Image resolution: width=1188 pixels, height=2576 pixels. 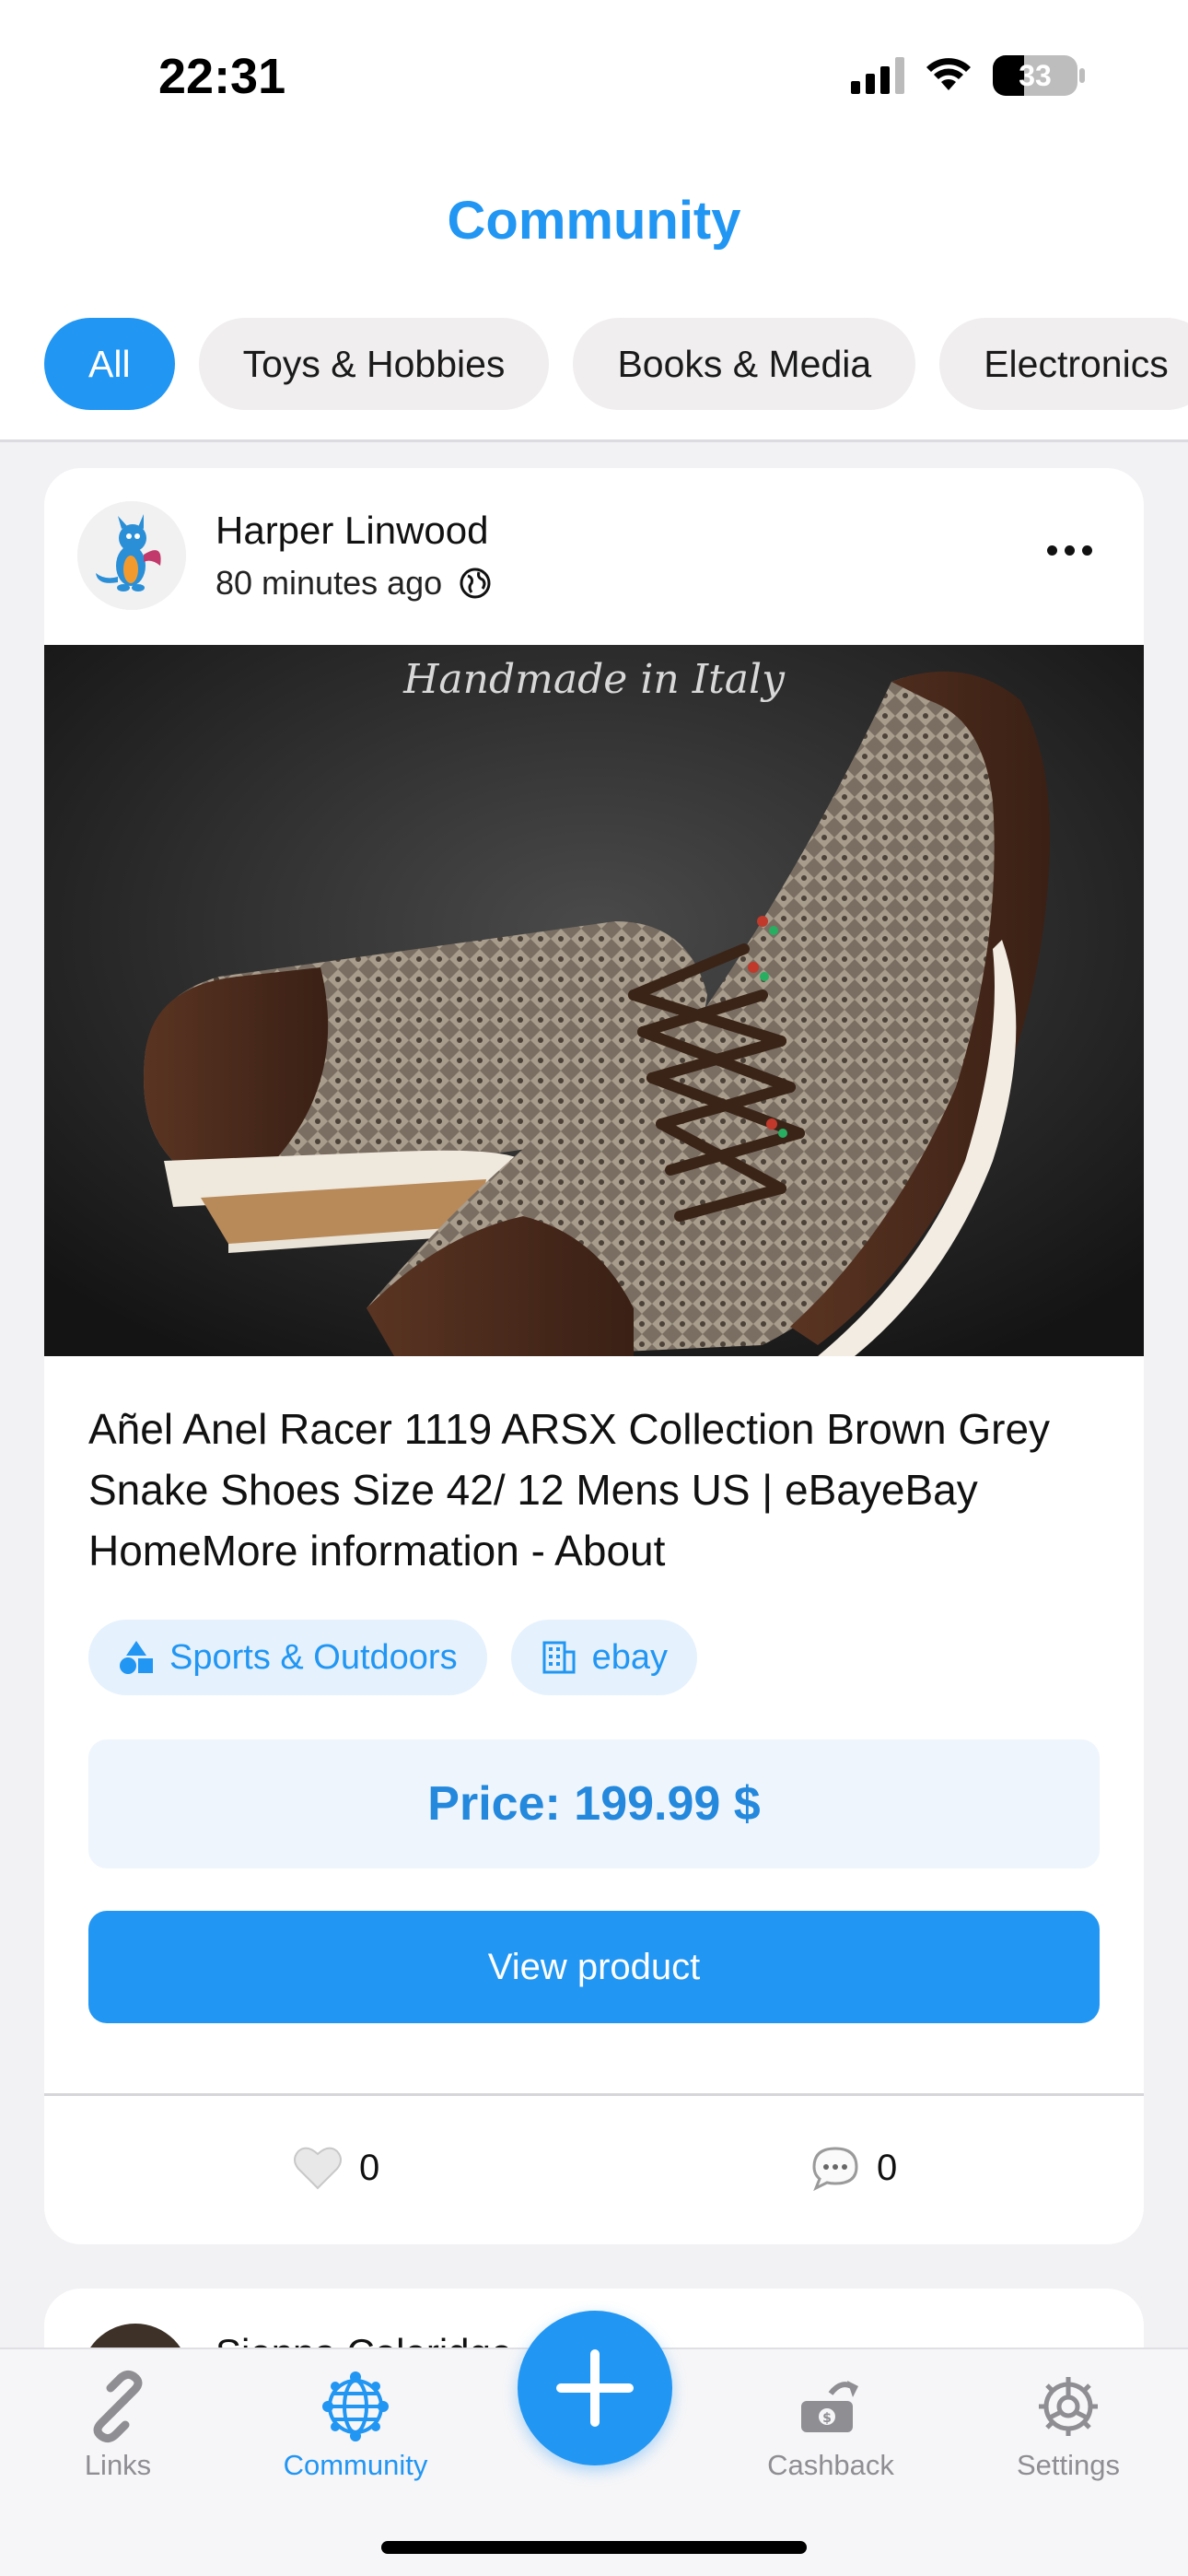 What do you see at coordinates (949, 75) in the screenshot?
I see `wifi-icon` at bounding box center [949, 75].